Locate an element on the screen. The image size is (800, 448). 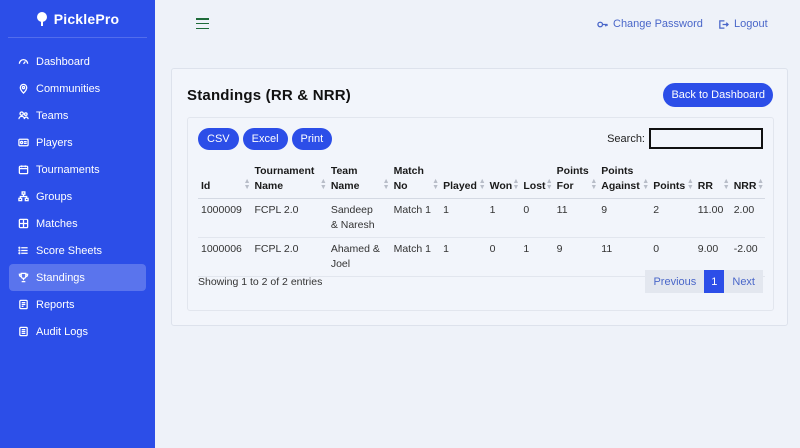
cell-text: 2 is located at coordinates (656, 210).